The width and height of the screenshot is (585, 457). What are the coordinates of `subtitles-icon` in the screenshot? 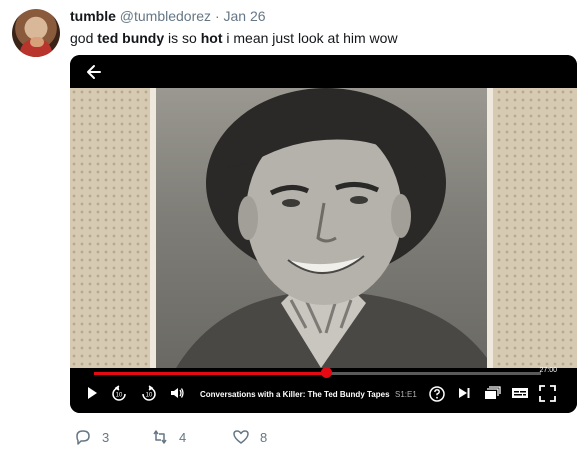 It's located at (520, 393).